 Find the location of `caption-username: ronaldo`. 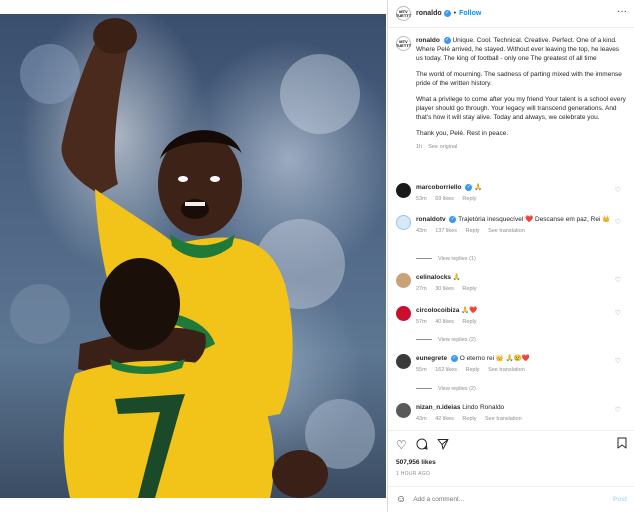

caption-username: ronaldo is located at coordinates (428, 40).